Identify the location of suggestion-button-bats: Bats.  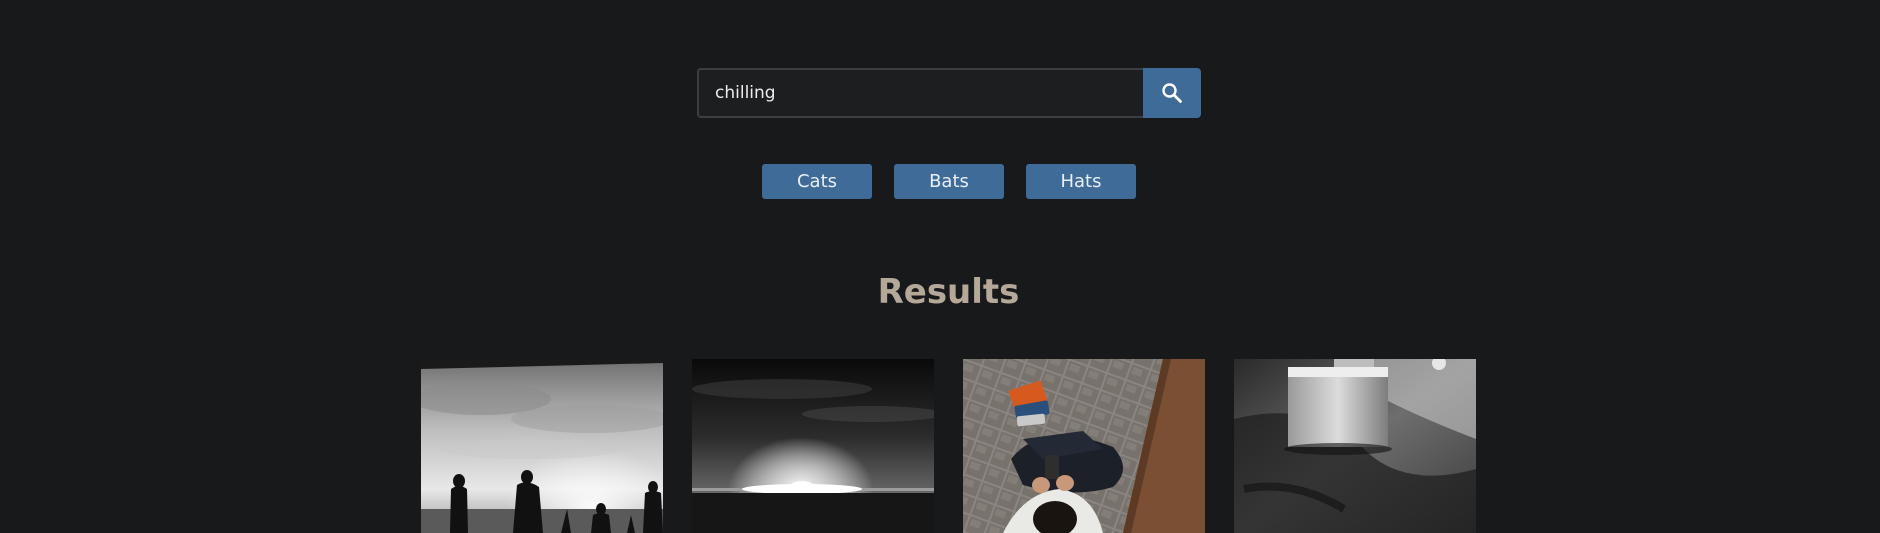
(949, 181).